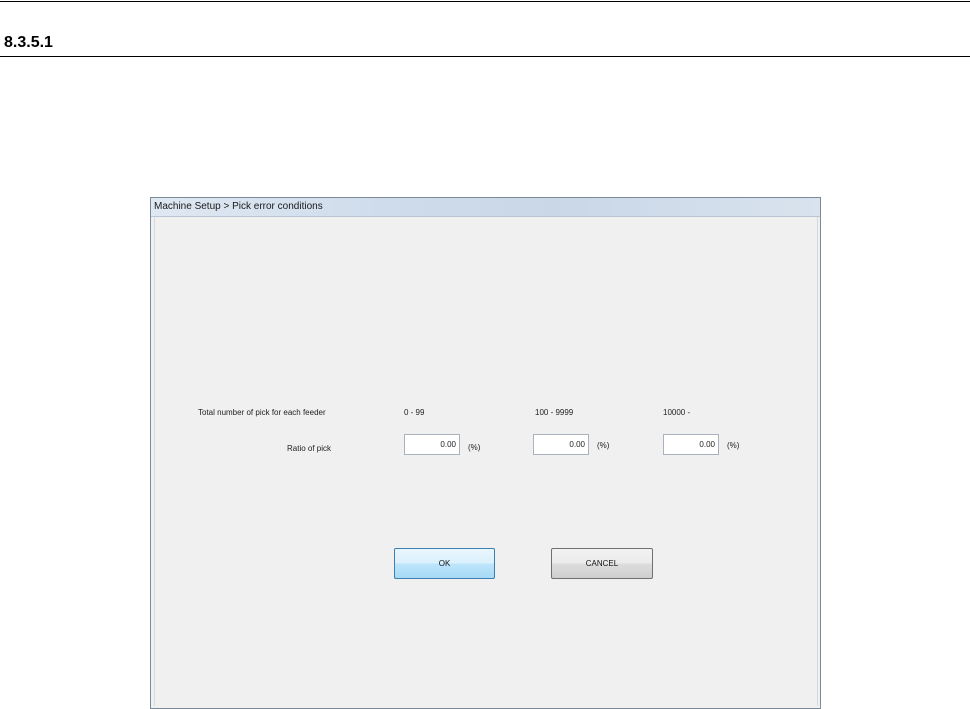  I want to click on dialog-title: Machine Setup > Pick error conditions, so click(238, 206).